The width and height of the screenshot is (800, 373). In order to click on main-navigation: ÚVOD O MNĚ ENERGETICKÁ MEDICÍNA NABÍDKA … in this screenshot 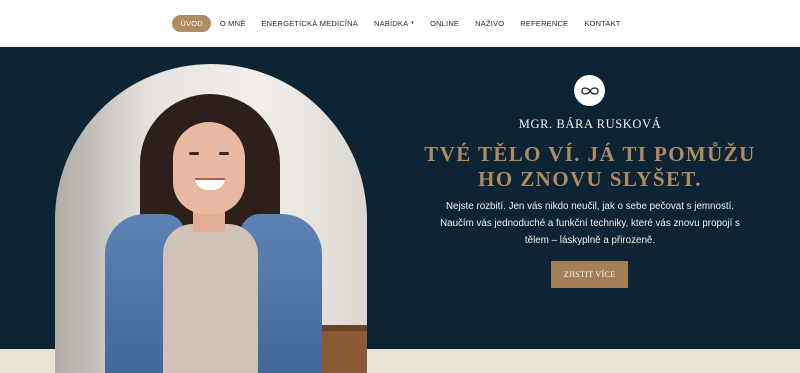, I will do `click(400, 23)`.